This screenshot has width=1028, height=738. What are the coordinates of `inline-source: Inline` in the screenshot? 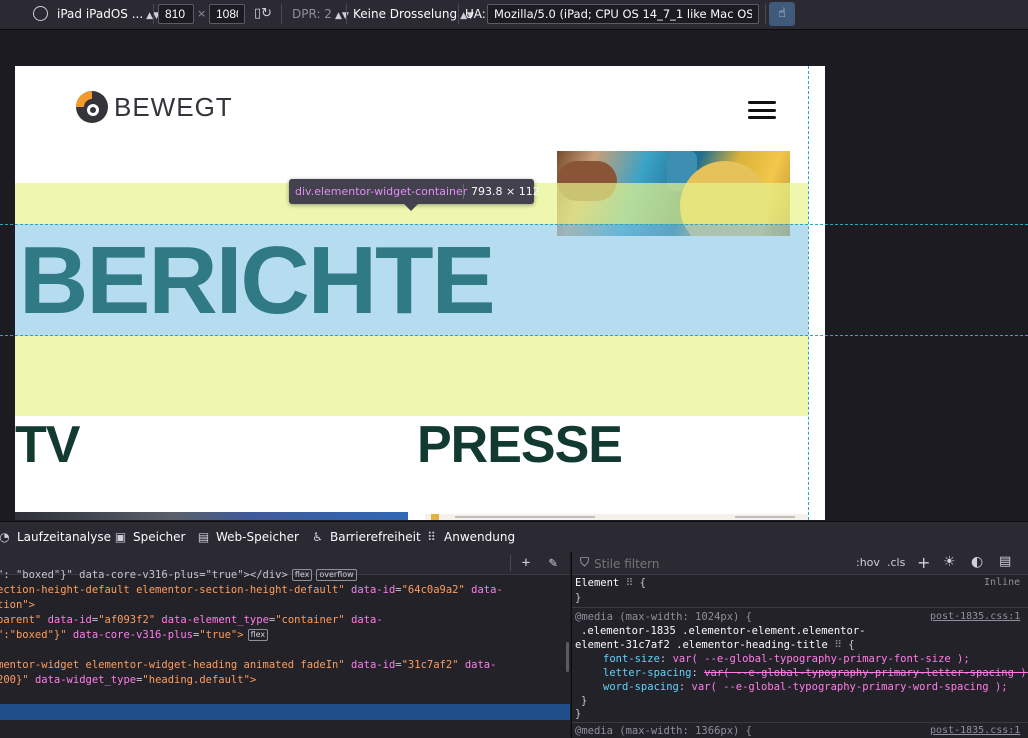 It's located at (1002, 582).